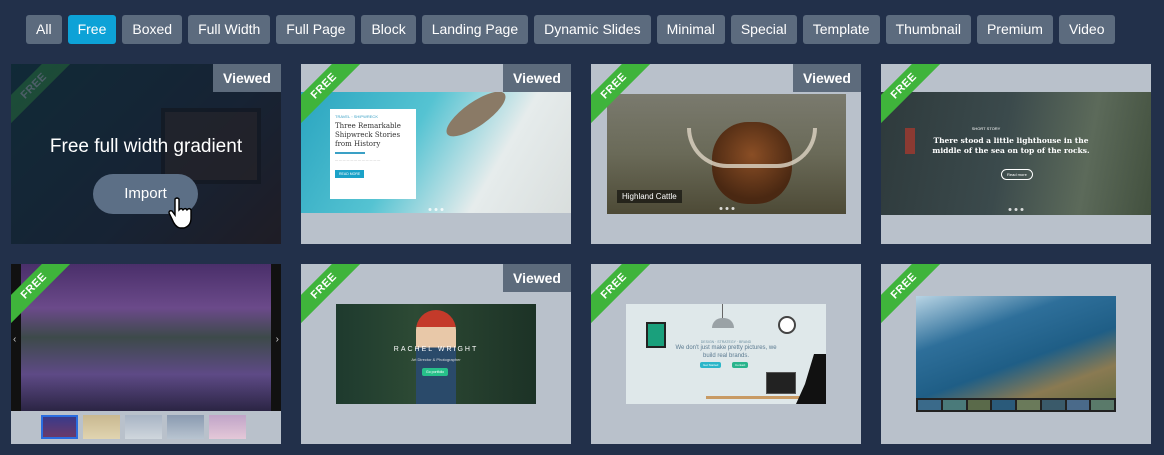  What do you see at coordinates (146, 146) in the screenshot?
I see `hover-title: Free full width gradient` at bounding box center [146, 146].